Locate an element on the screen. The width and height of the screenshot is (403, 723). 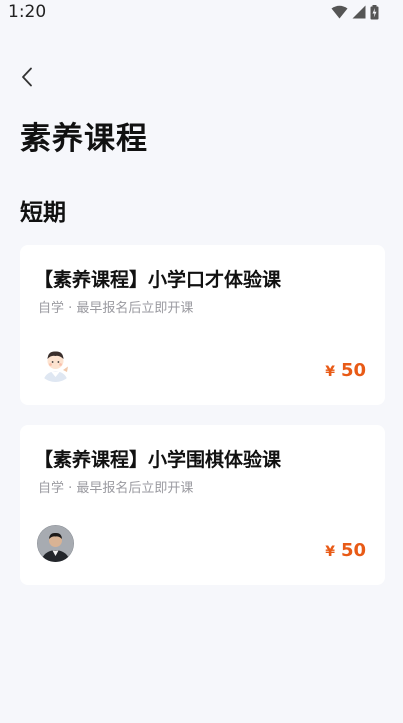
chevron-left-icon is located at coordinates (27, 77).